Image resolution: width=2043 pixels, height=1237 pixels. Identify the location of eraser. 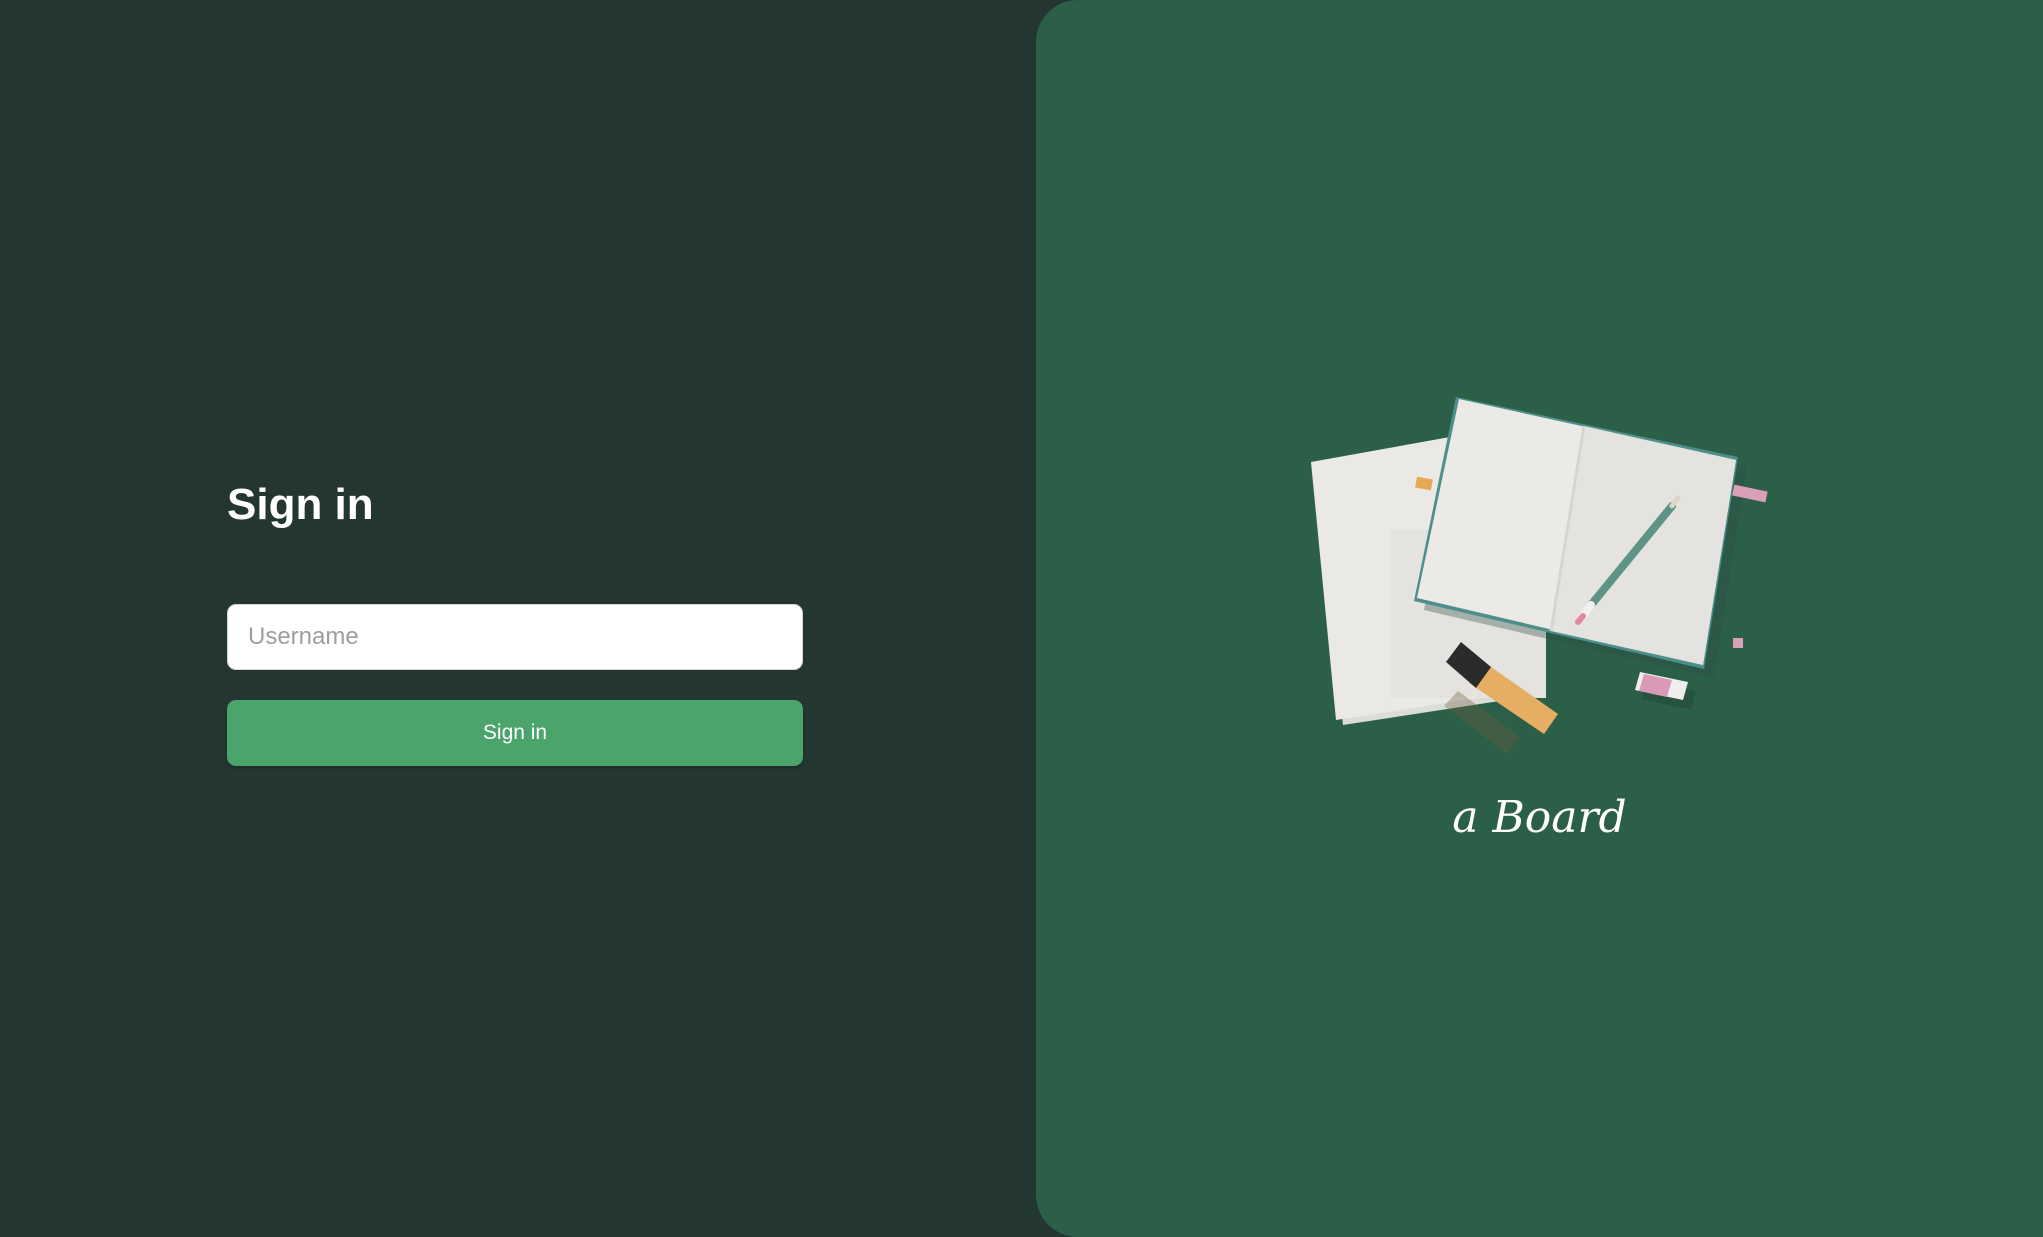
(1665, 691).